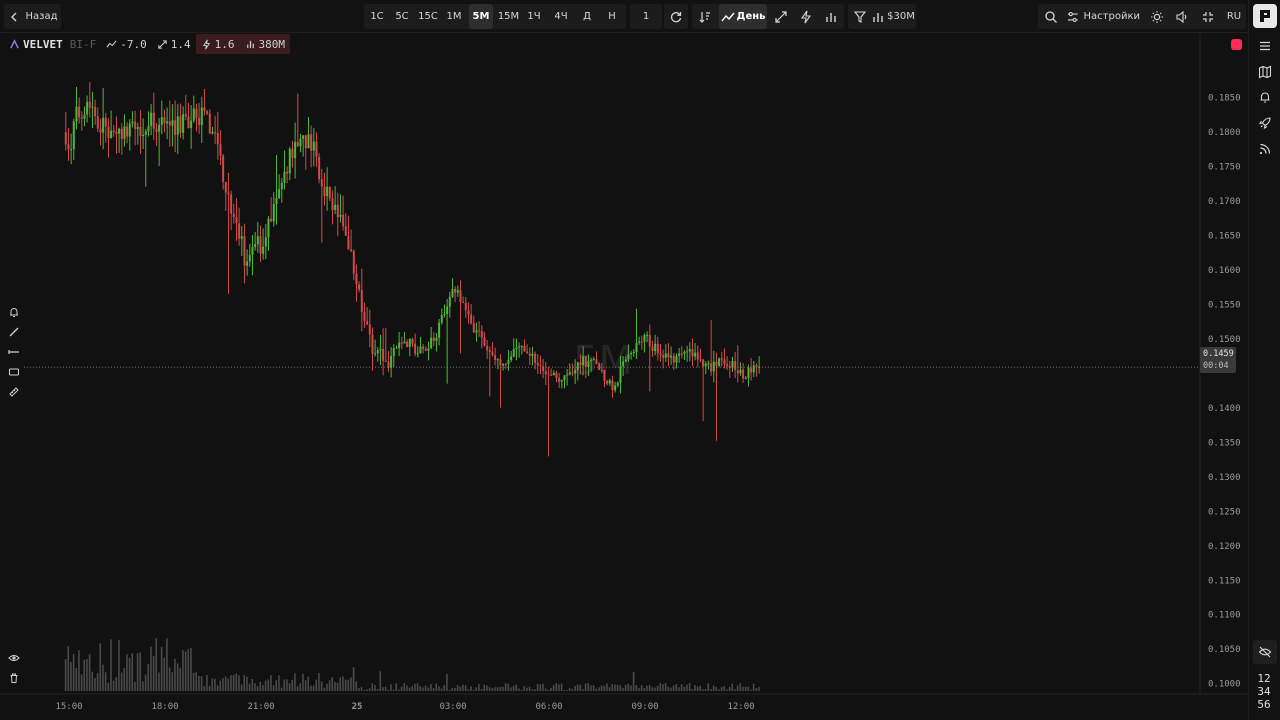  Describe the element at coordinates (481, 16) in the screenshot. I see `timeframe-5-button: 5М` at that location.